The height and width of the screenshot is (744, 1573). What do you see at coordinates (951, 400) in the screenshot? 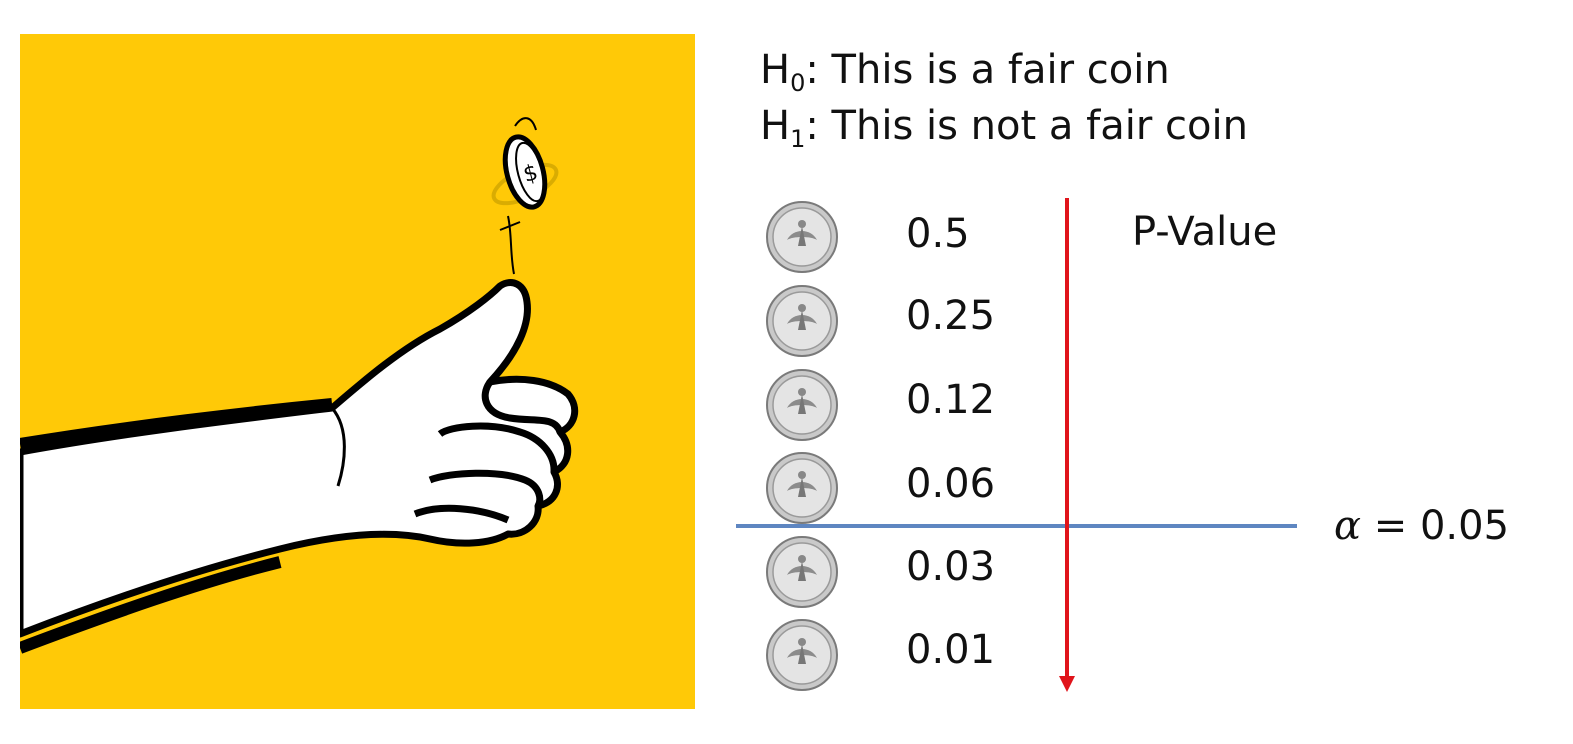
I see `p-value-2: 0.12` at bounding box center [951, 400].